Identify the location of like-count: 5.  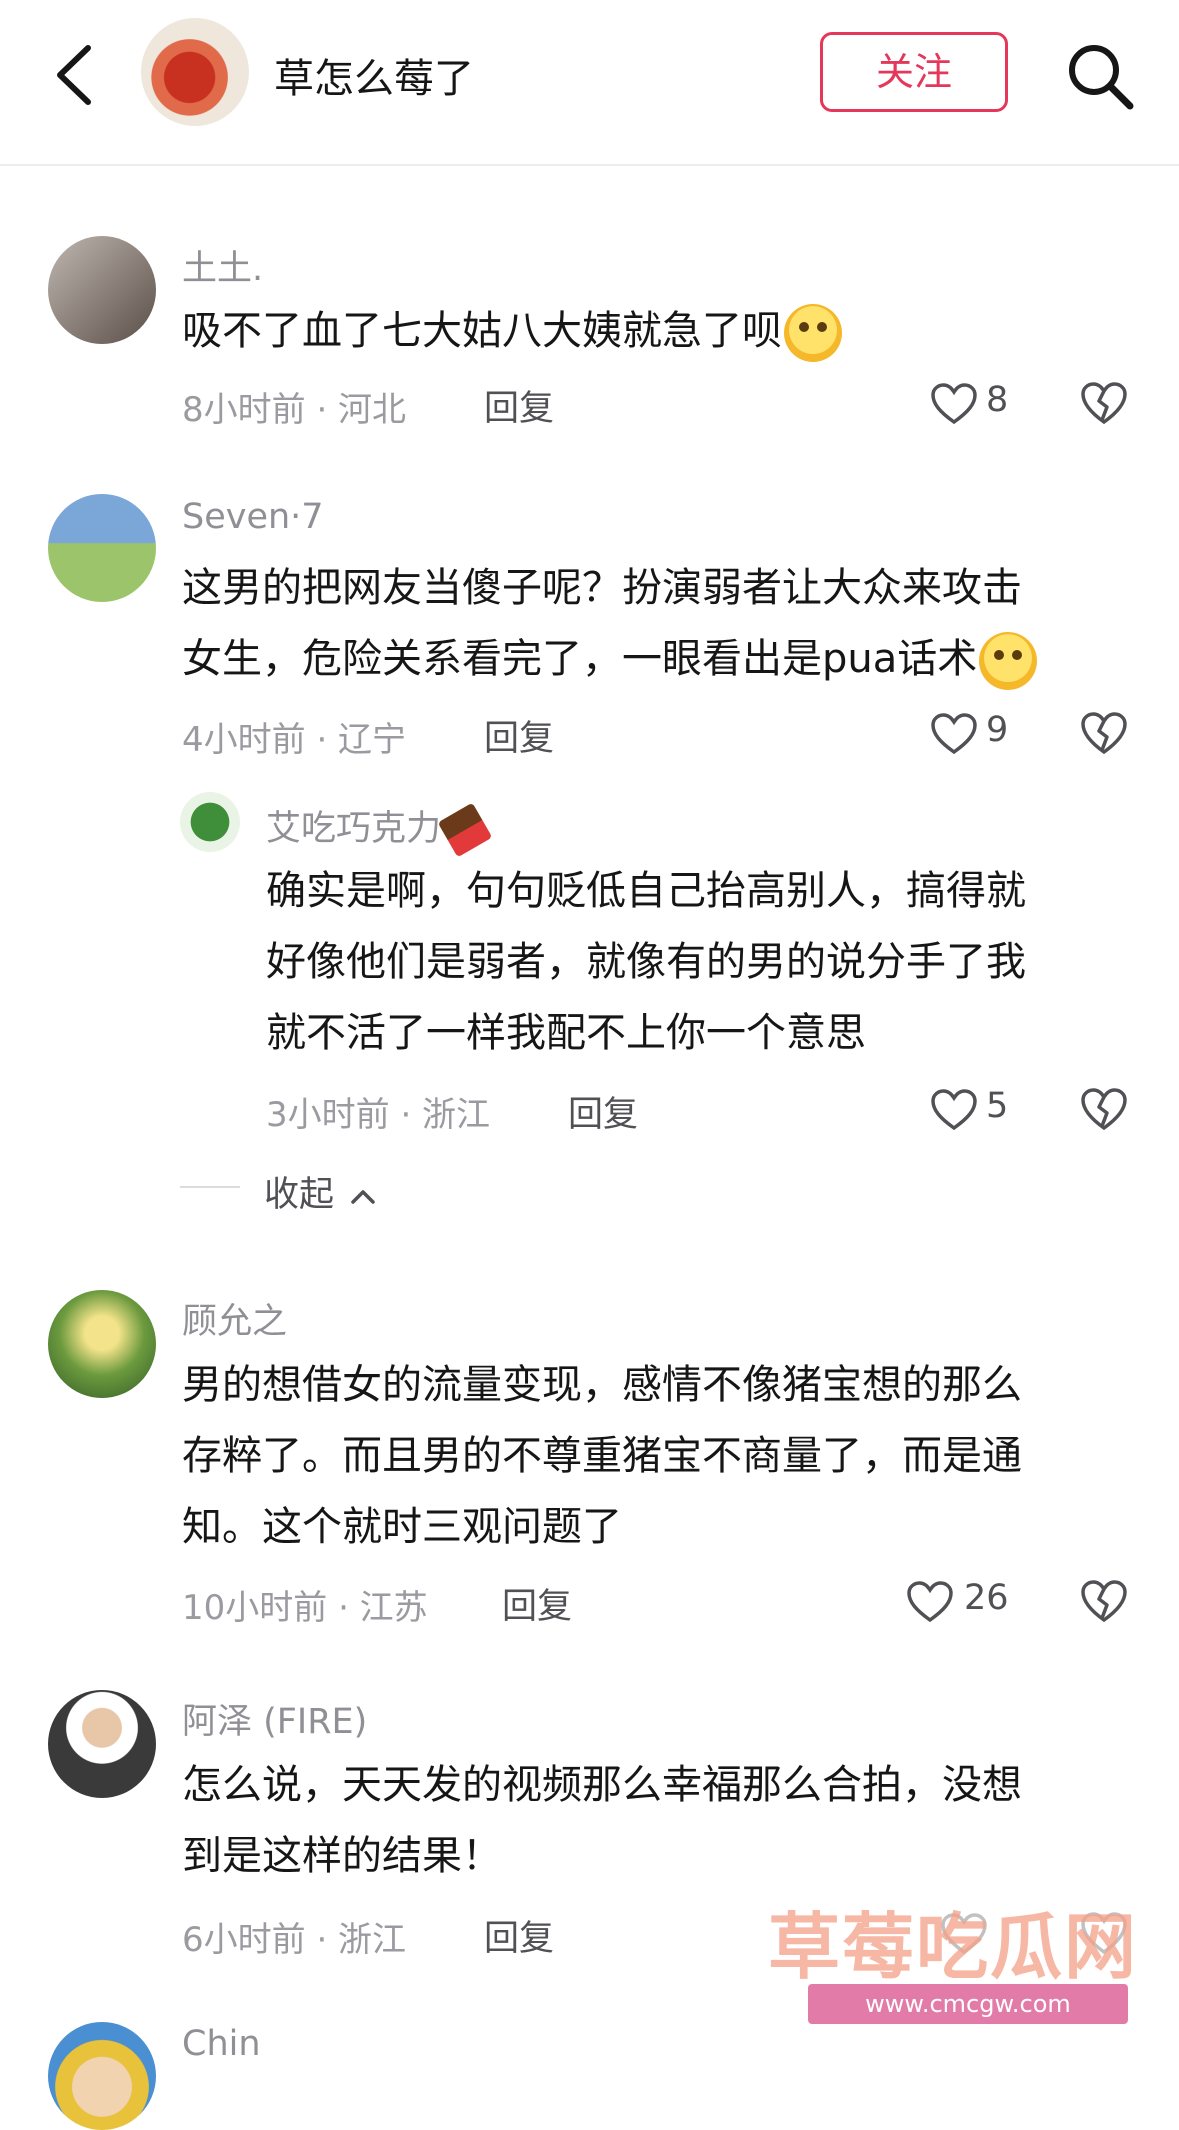
(997, 1106).